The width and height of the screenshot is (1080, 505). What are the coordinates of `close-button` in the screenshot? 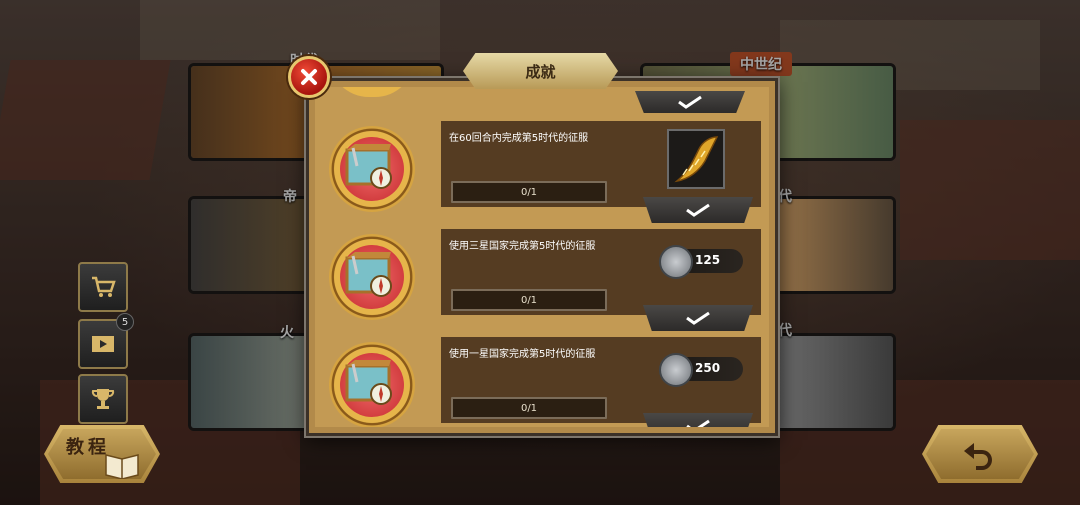 It's located at (309, 77).